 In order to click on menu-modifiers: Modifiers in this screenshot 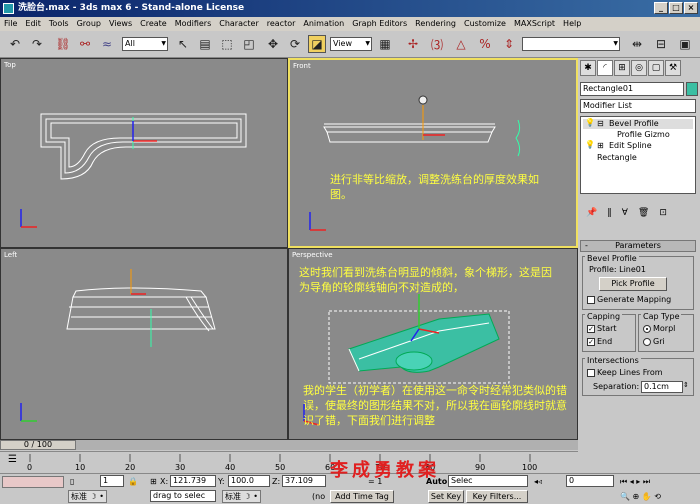, I will do `click(193, 24)`.